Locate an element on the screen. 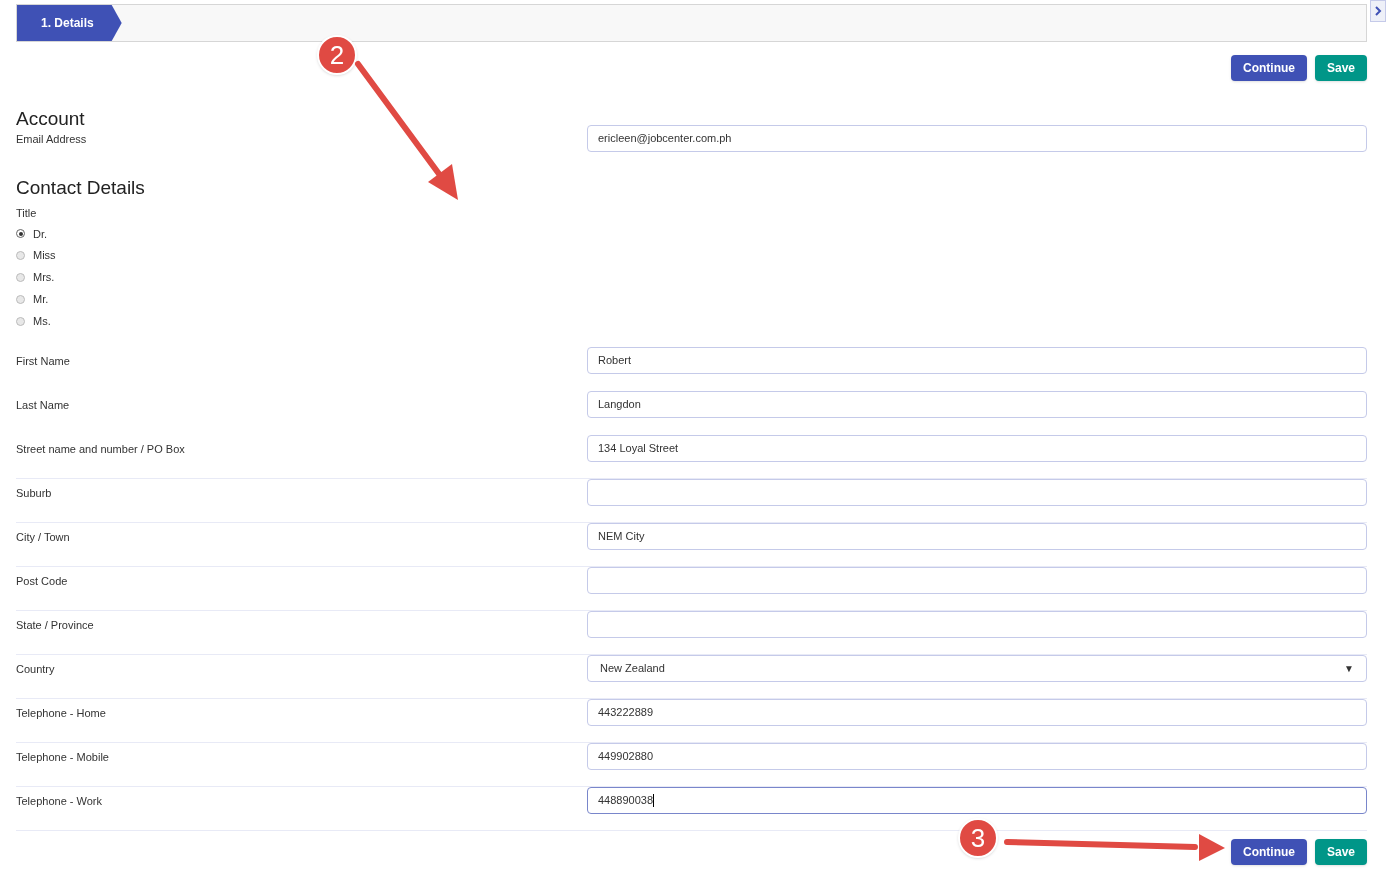 This screenshot has height=878, width=1386. field-label: Telephone - Mobile is located at coordinates (63, 757).